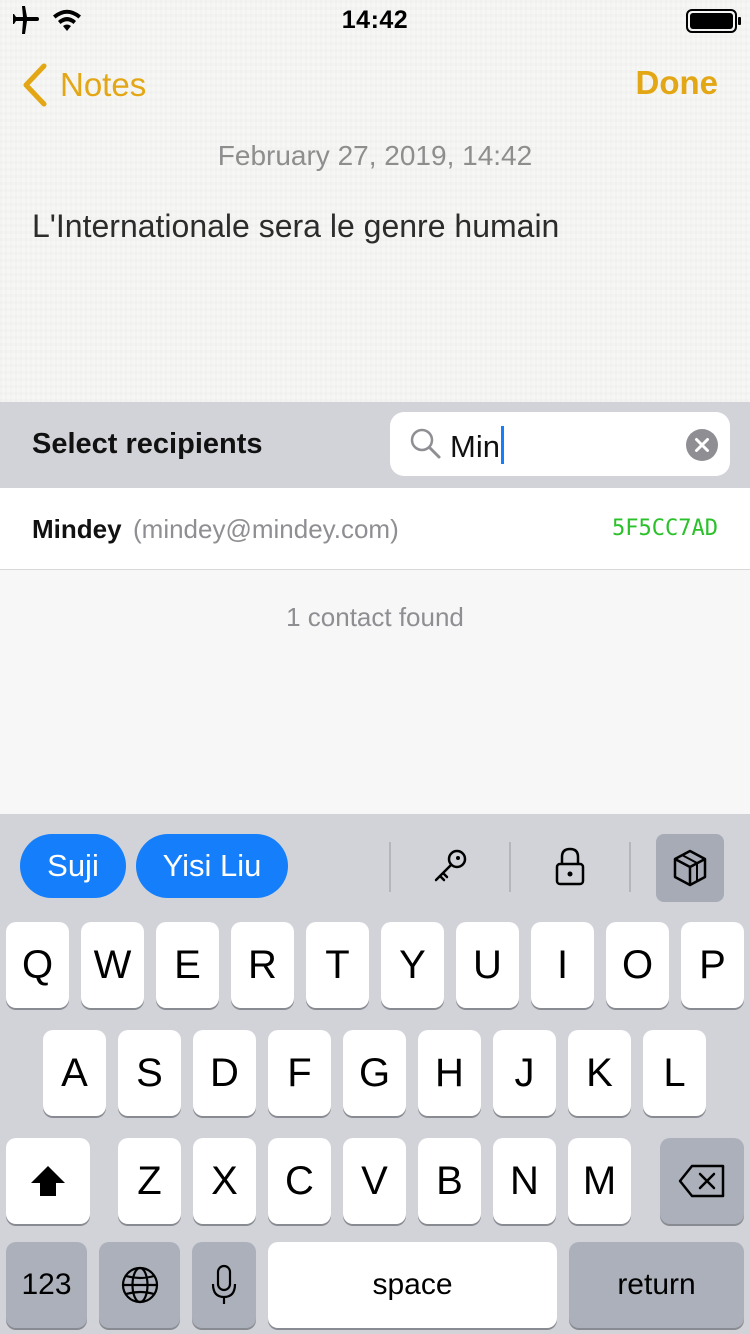 This screenshot has width=750, height=1334. I want to click on key-x: X, so click(224, 1181).